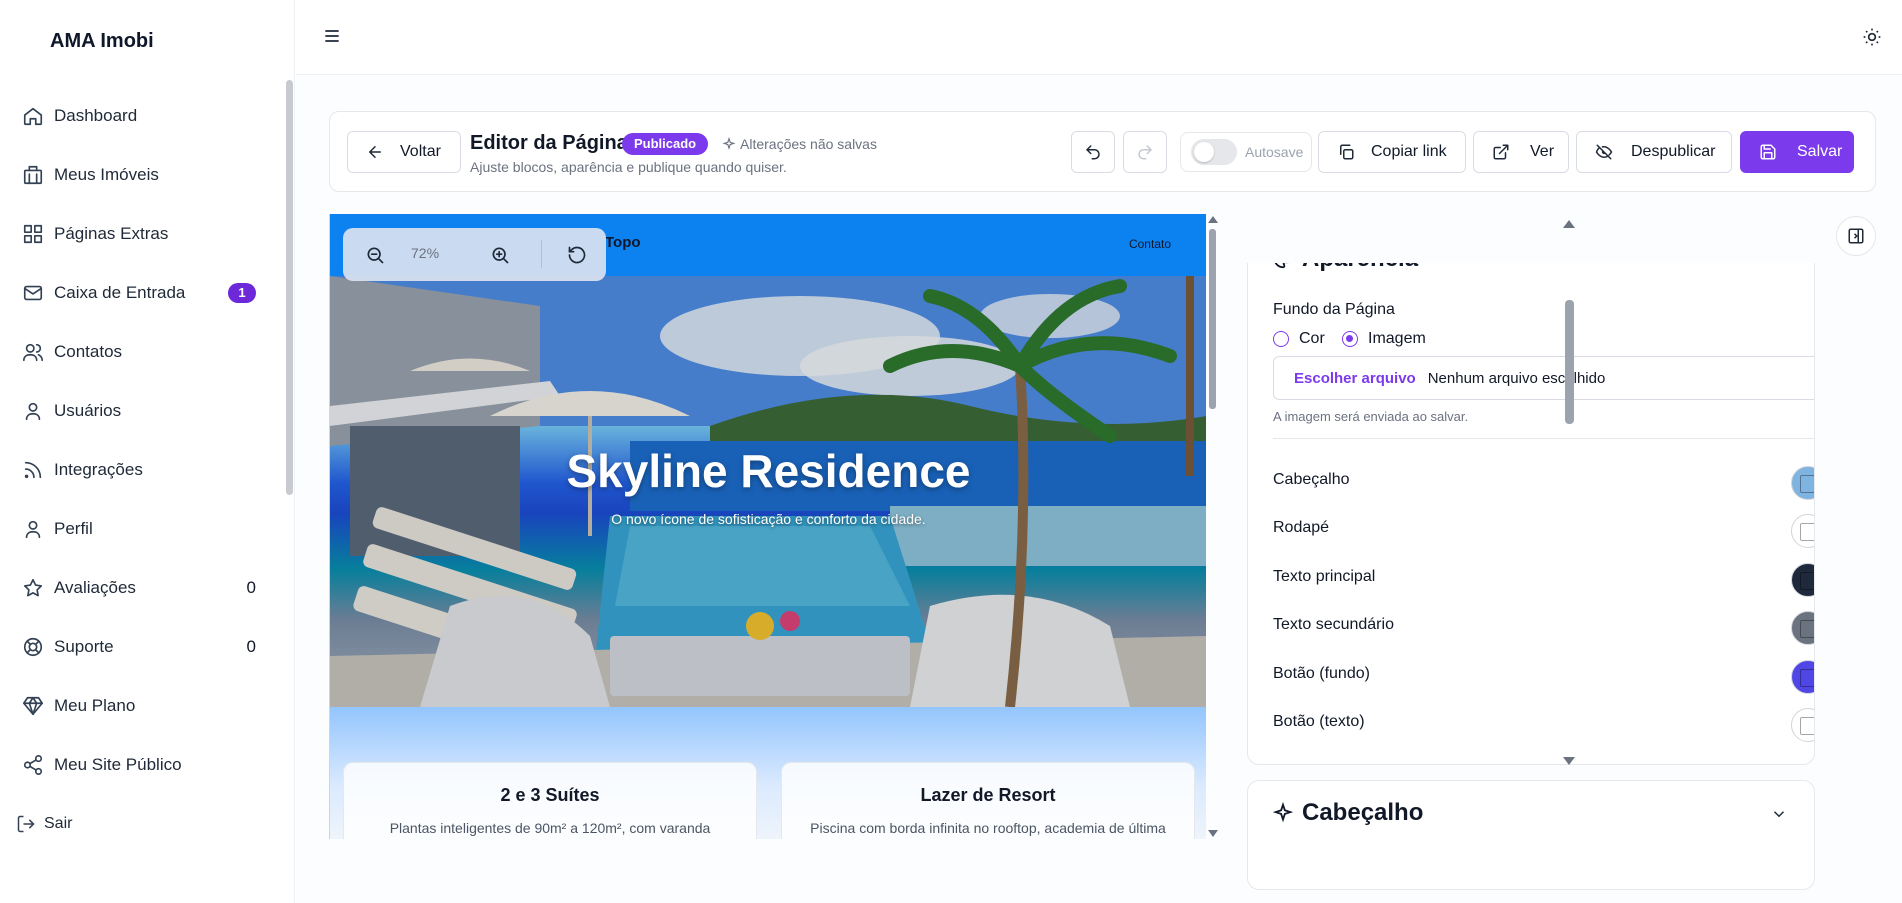 The image size is (1902, 903). Describe the element at coordinates (1542, 151) in the screenshot. I see `view-label: Ver` at that location.